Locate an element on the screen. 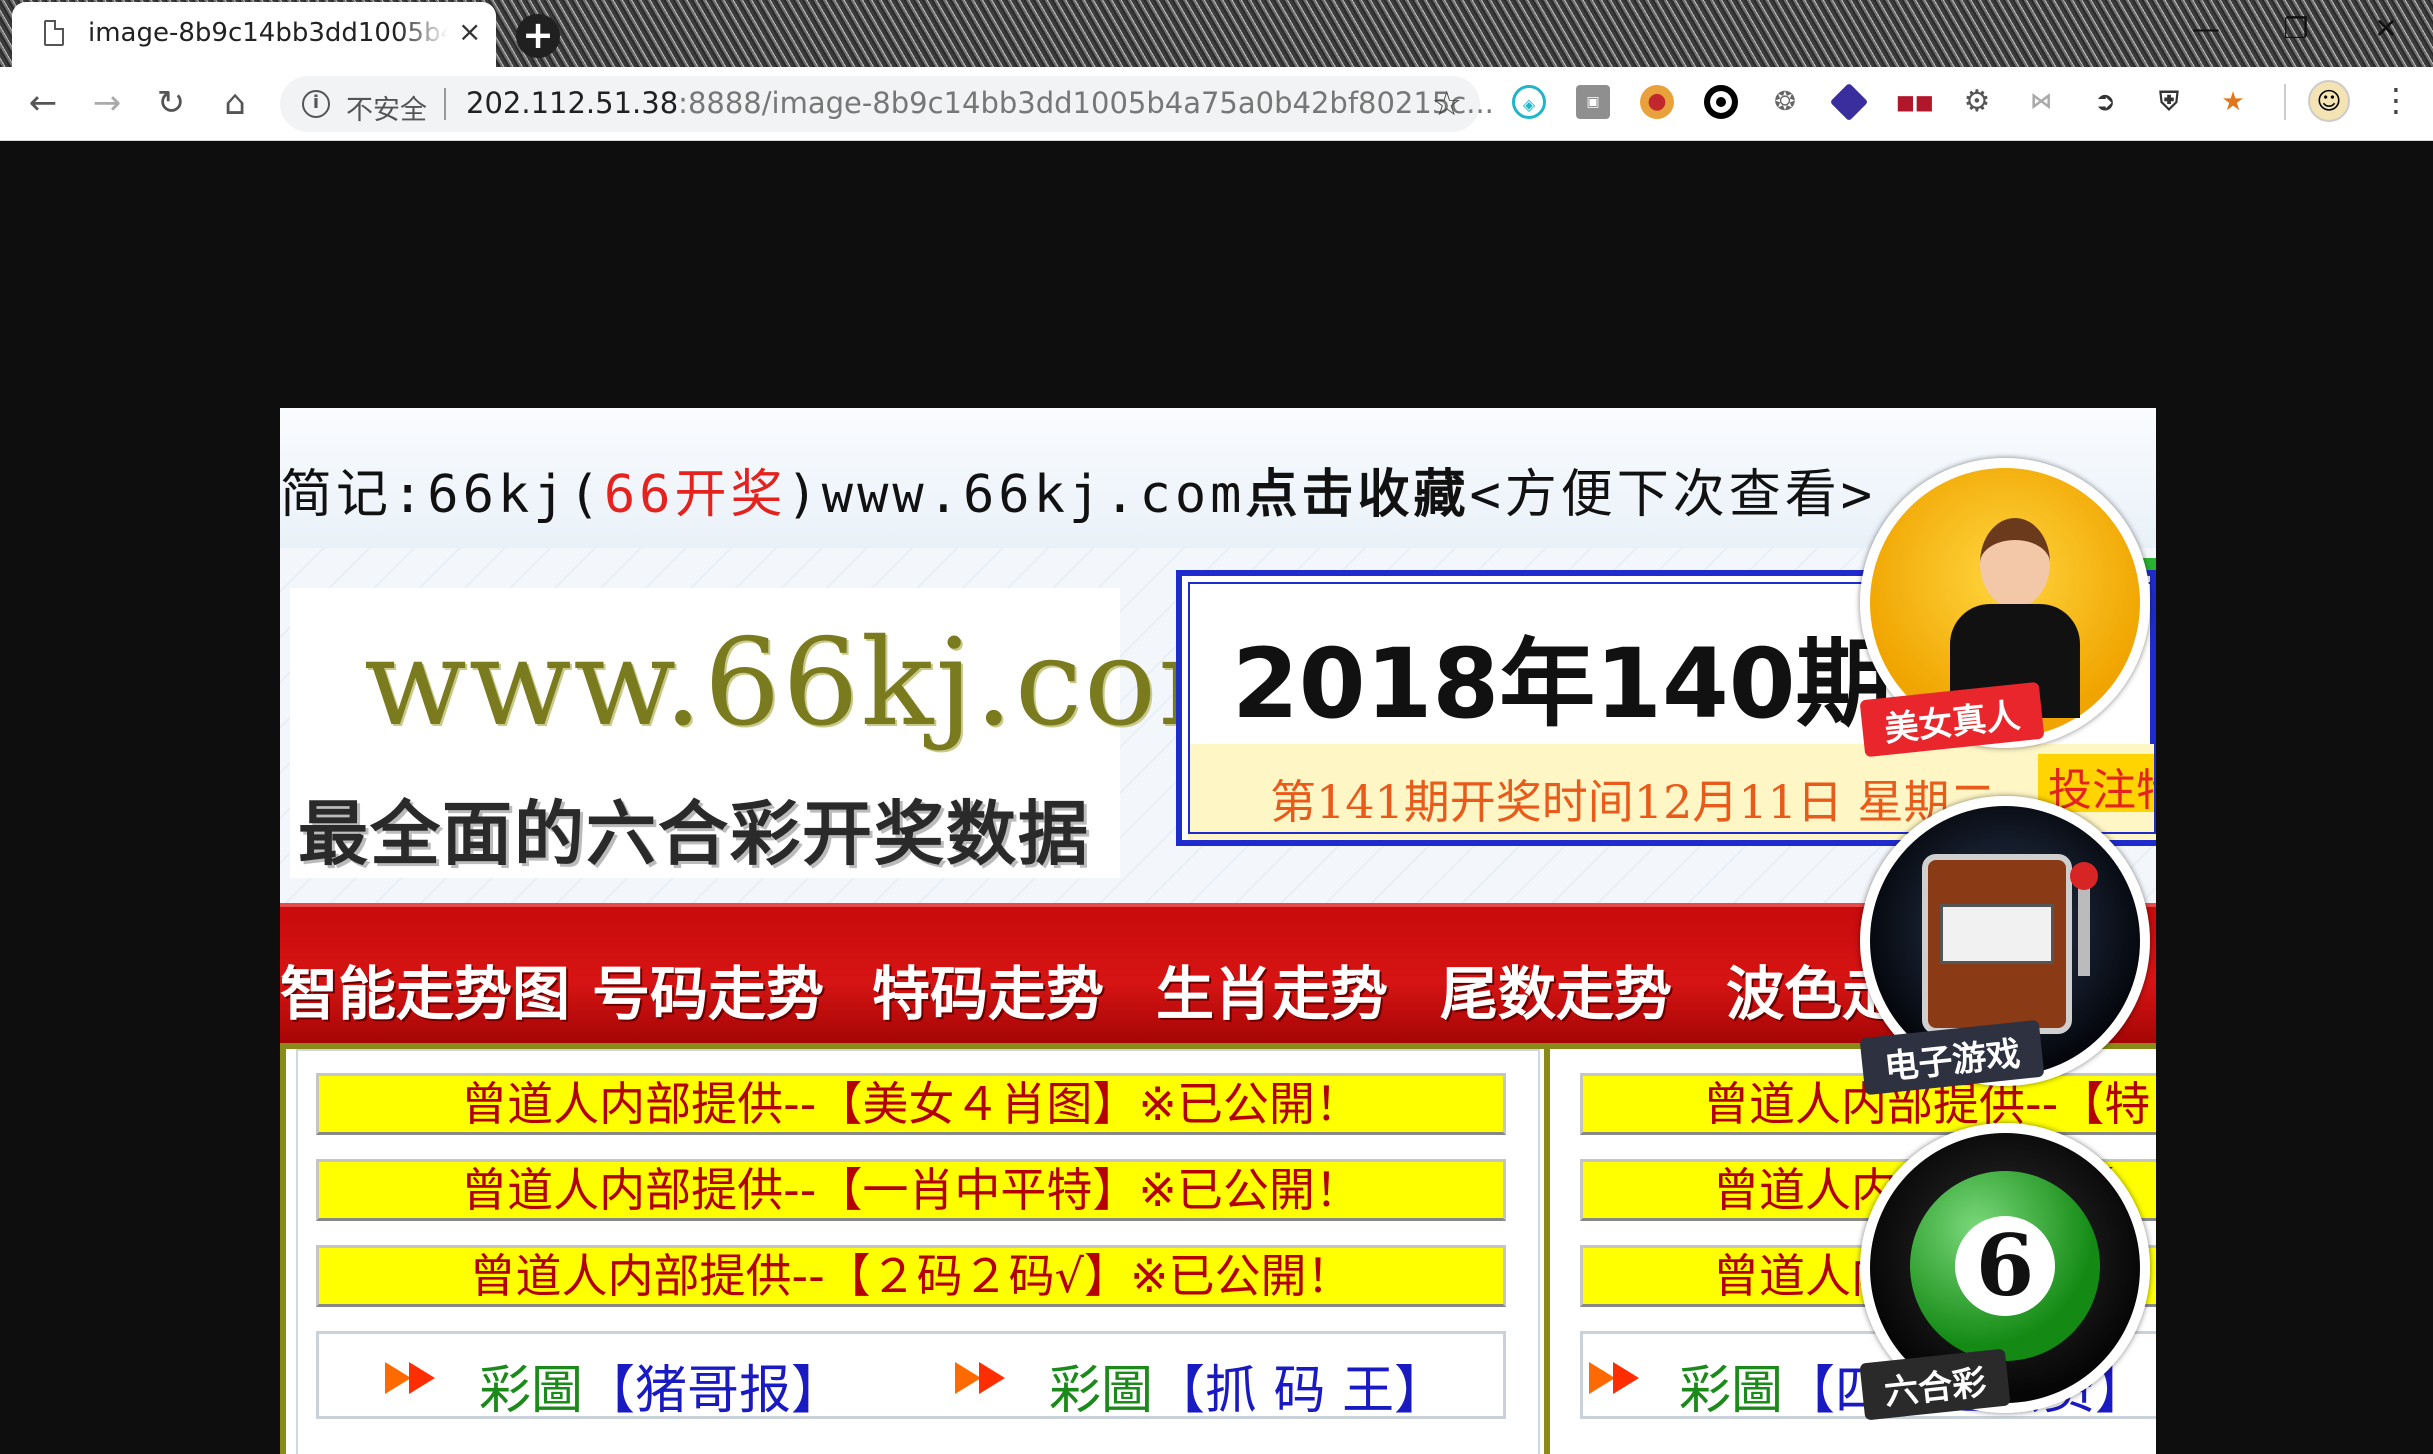  gallery-link: 彩圖【抓 码 王】 is located at coordinates (1248, 1383).